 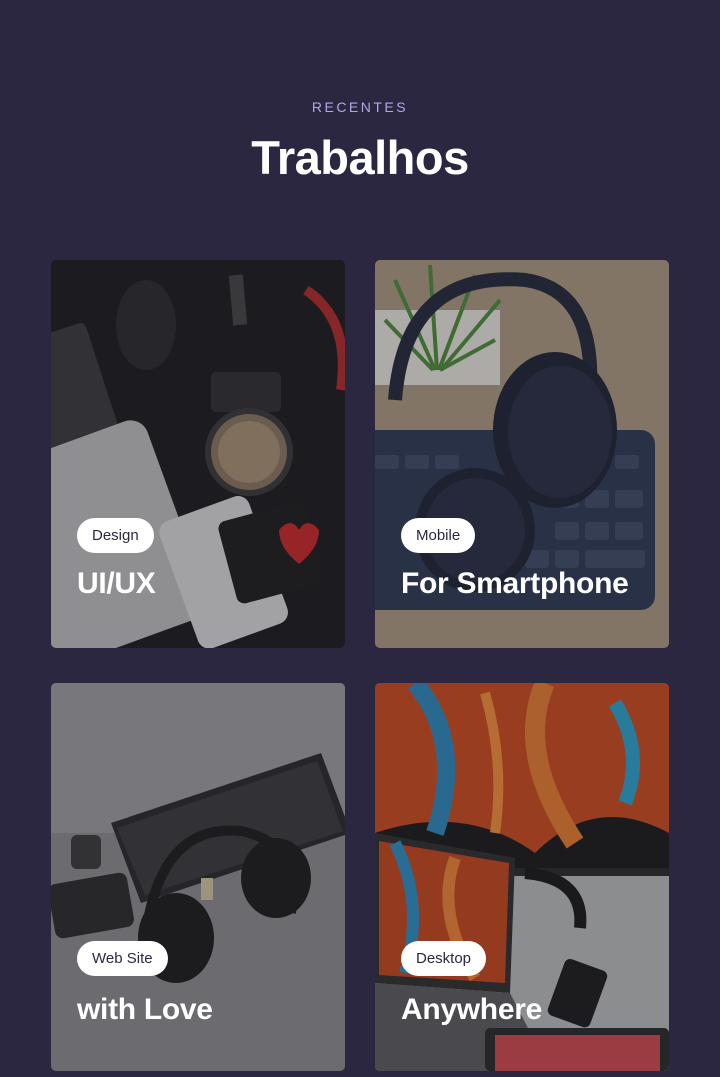 I want to click on project-card-smartphone: Mobile For Smartphone, so click(x=522, y=454).